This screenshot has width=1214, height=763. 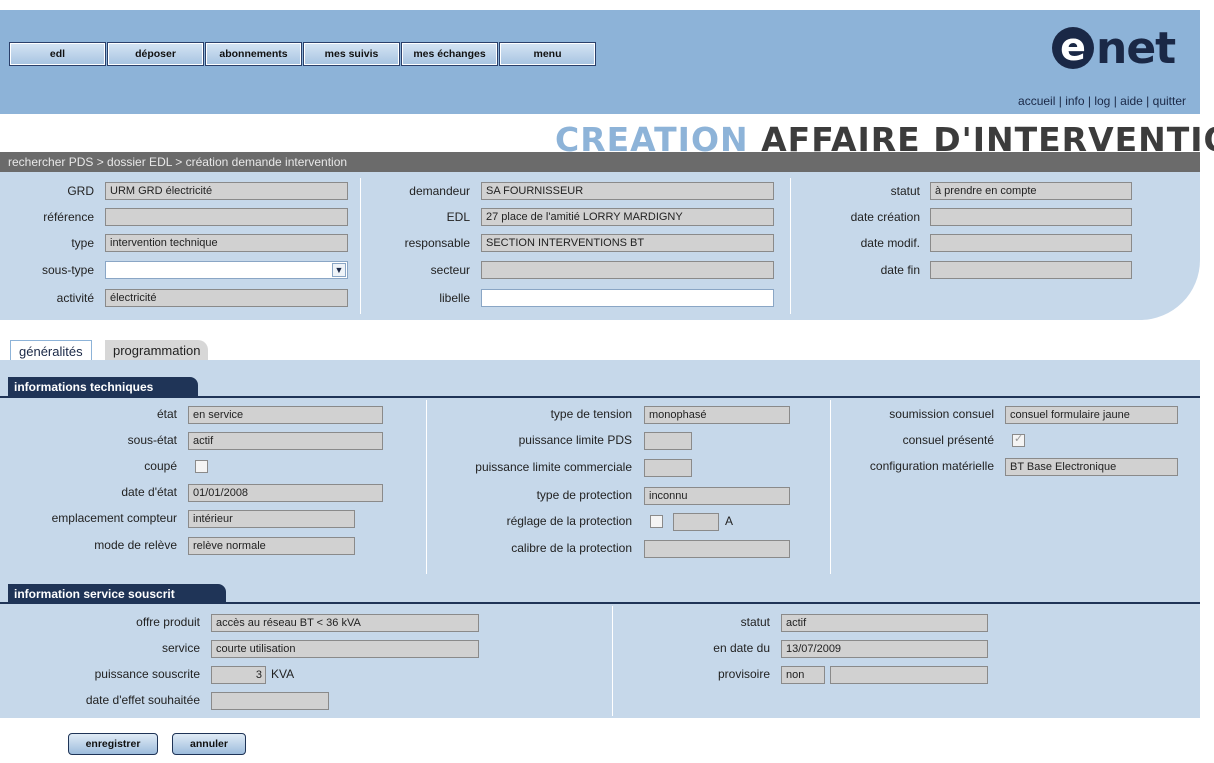 I want to click on cancel-button: annuler, so click(x=209, y=744).